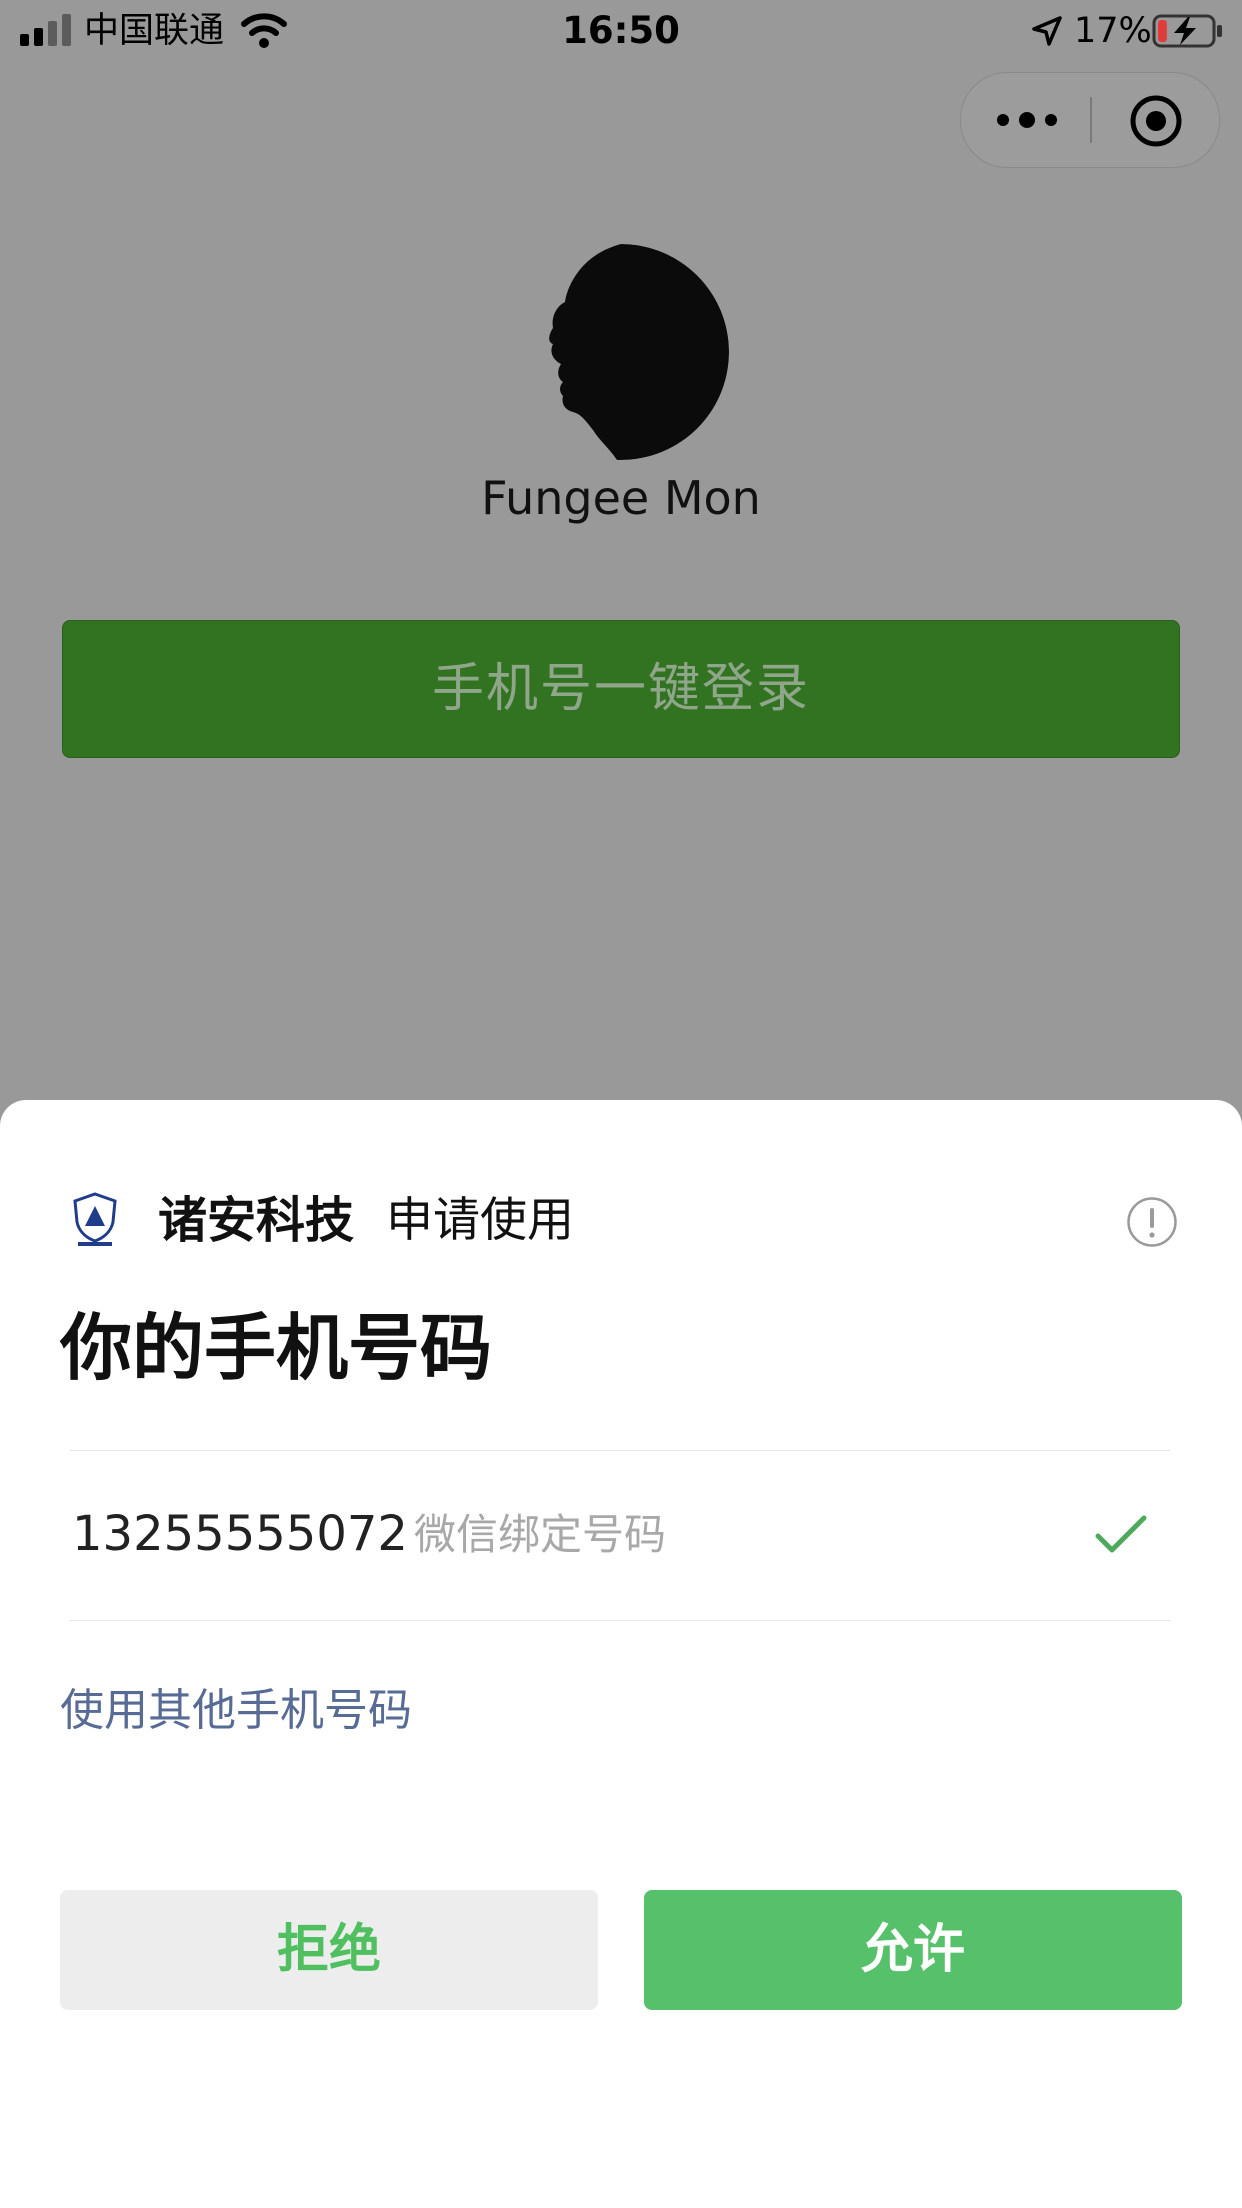 The width and height of the screenshot is (1242, 2208). Describe the element at coordinates (620, 1620) in the screenshot. I see `divider-bottom` at that location.